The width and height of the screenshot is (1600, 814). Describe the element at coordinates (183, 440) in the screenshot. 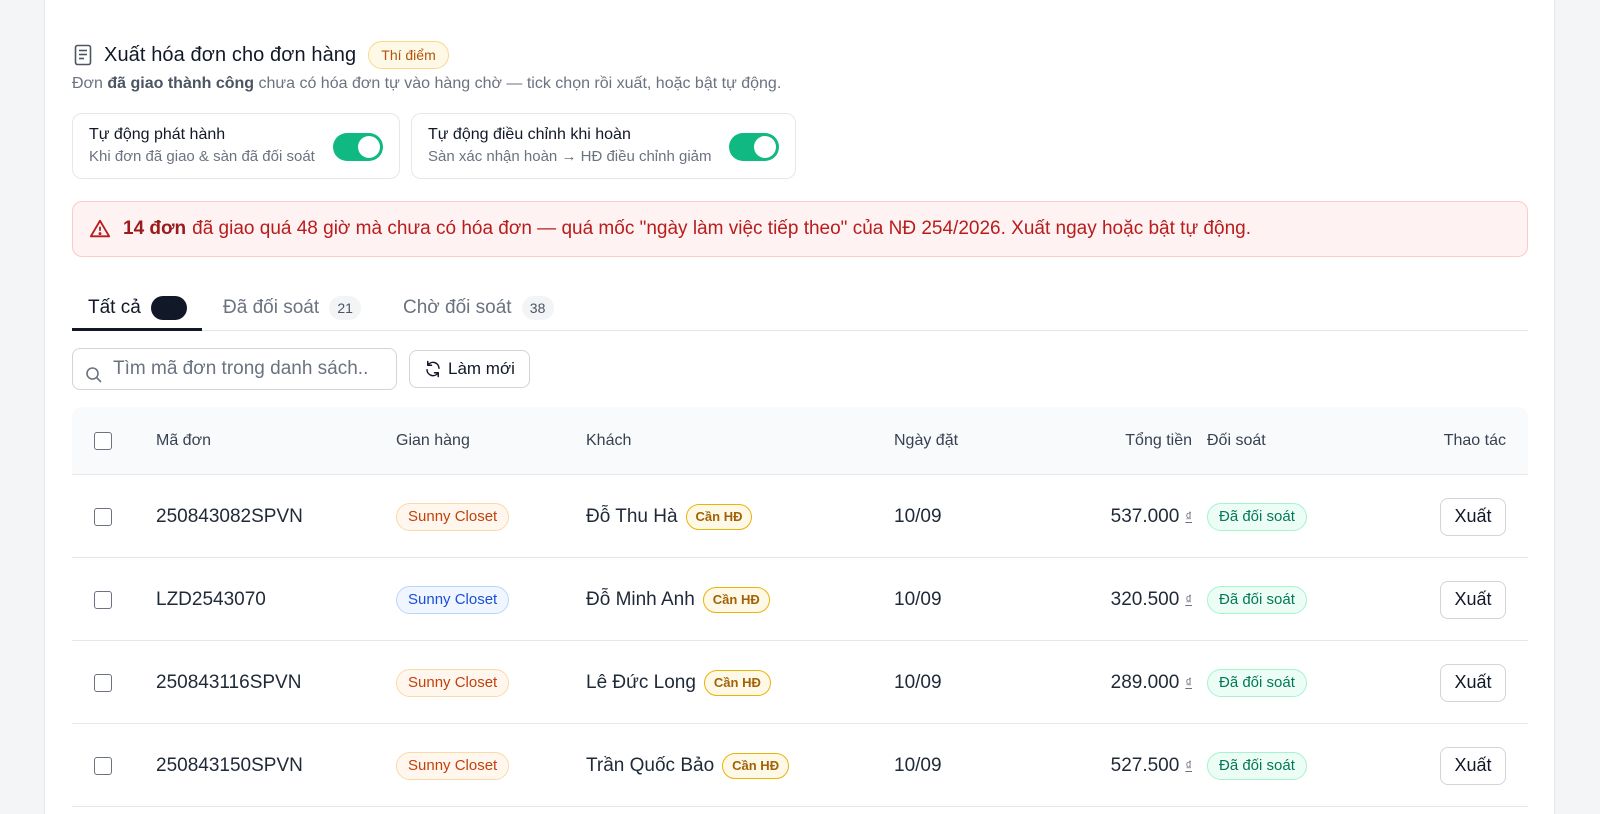

I see `col-order-id: Mã đơn` at that location.